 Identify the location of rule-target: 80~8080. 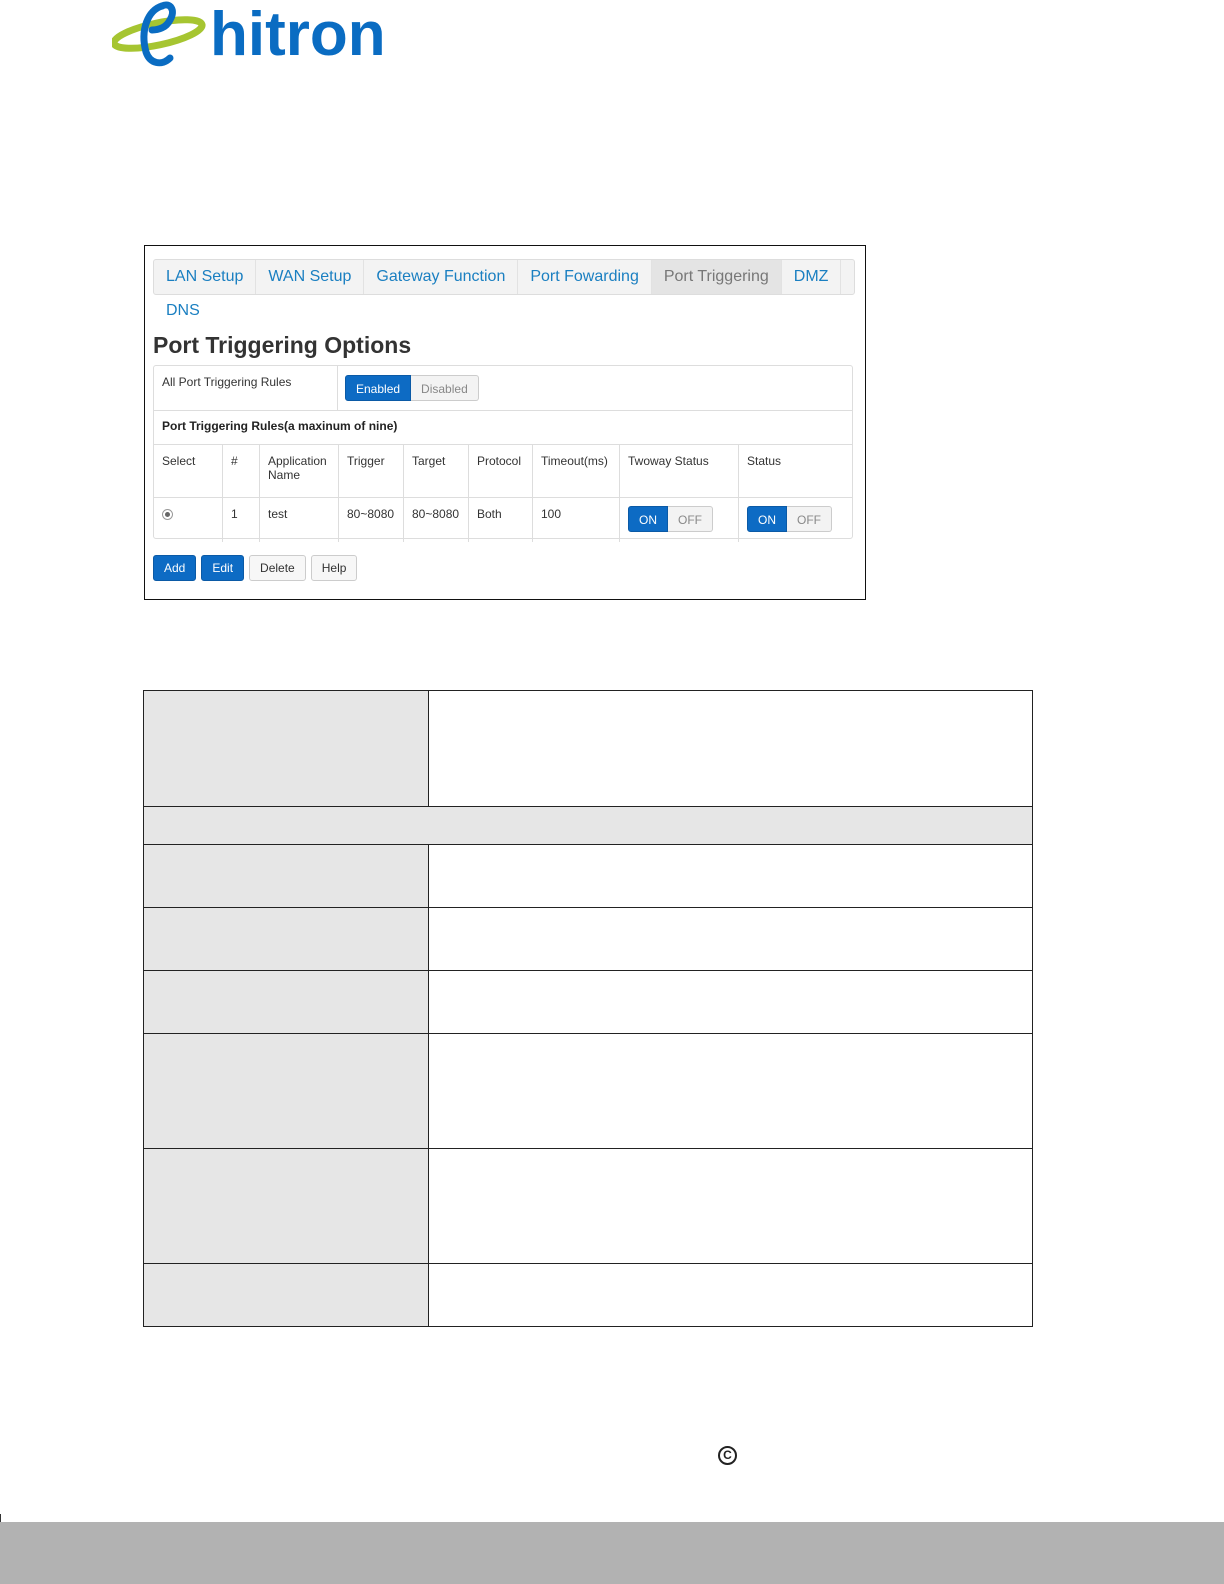
(436, 519).